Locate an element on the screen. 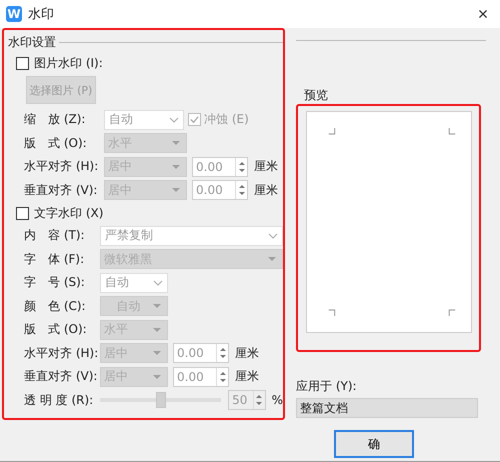  slider-thumb is located at coordinates (161, 400).